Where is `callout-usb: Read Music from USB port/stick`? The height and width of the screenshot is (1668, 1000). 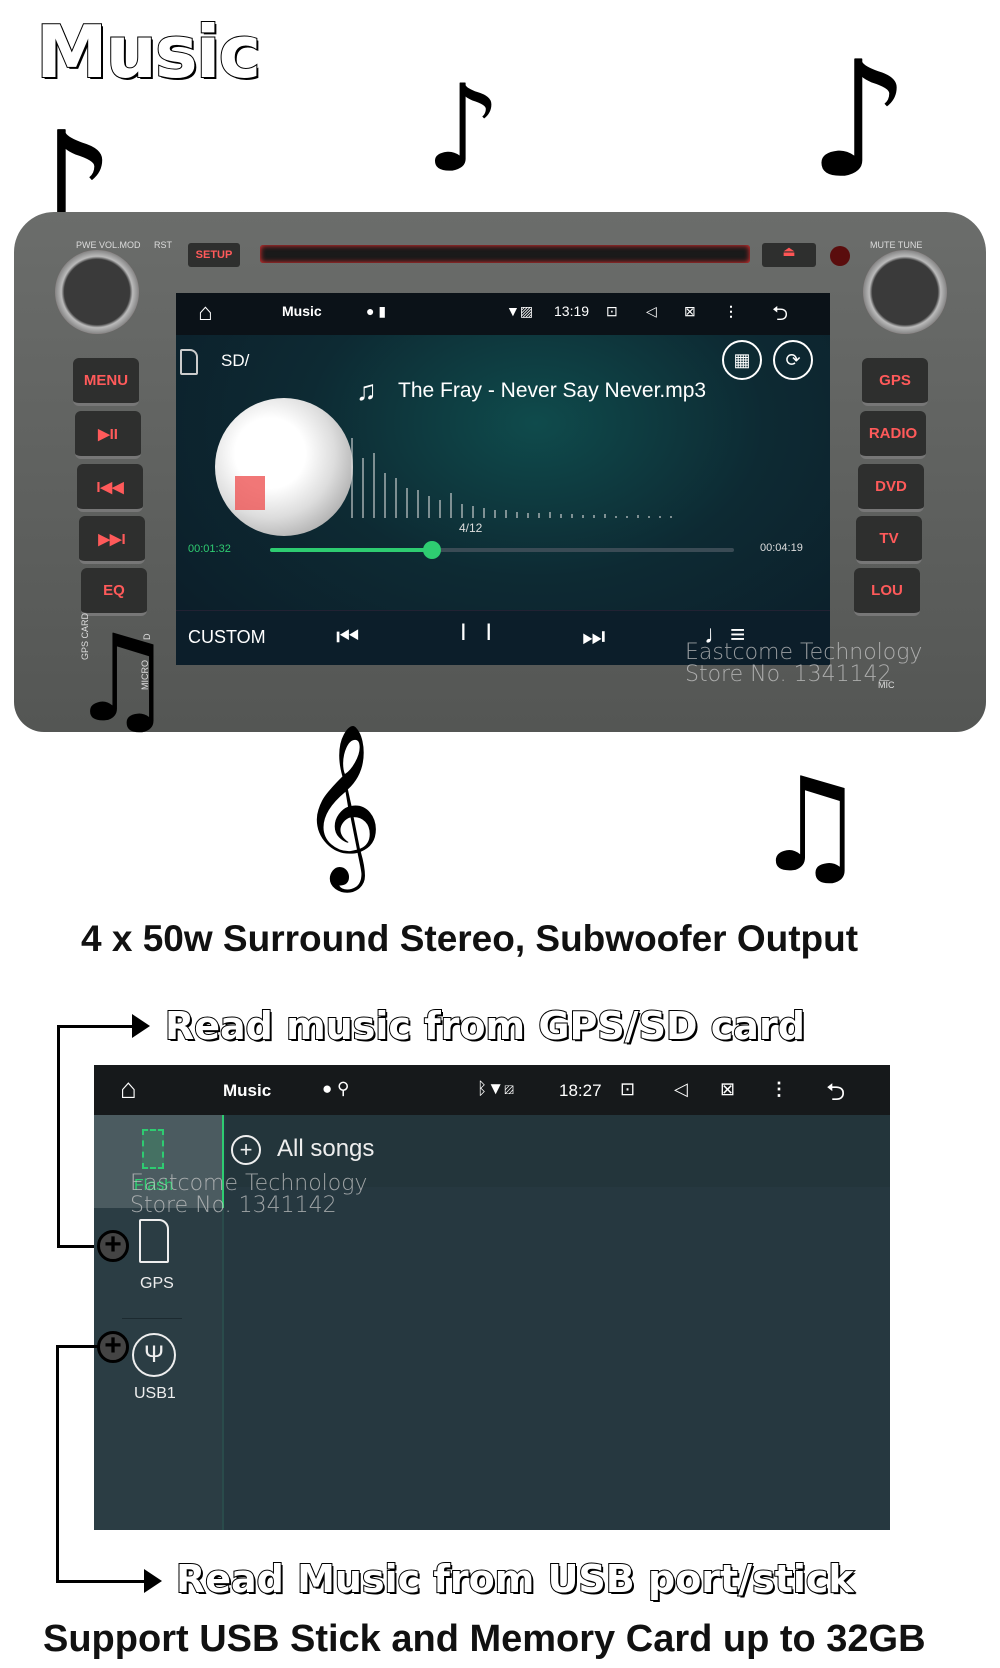 callout-usb: Read Music from USB port/stick is located at coordinates (515, 1579).